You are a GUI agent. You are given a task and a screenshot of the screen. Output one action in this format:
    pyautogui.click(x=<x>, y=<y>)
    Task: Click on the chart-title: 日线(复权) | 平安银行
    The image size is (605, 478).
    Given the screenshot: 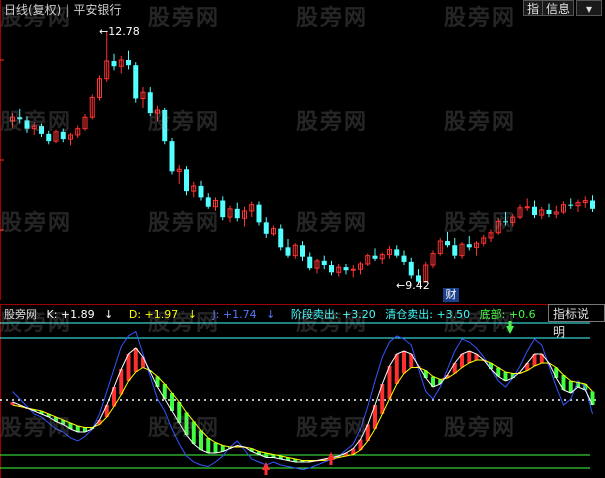 What is the action you would take?
    pyautogui.click(x=62, y=9)
    